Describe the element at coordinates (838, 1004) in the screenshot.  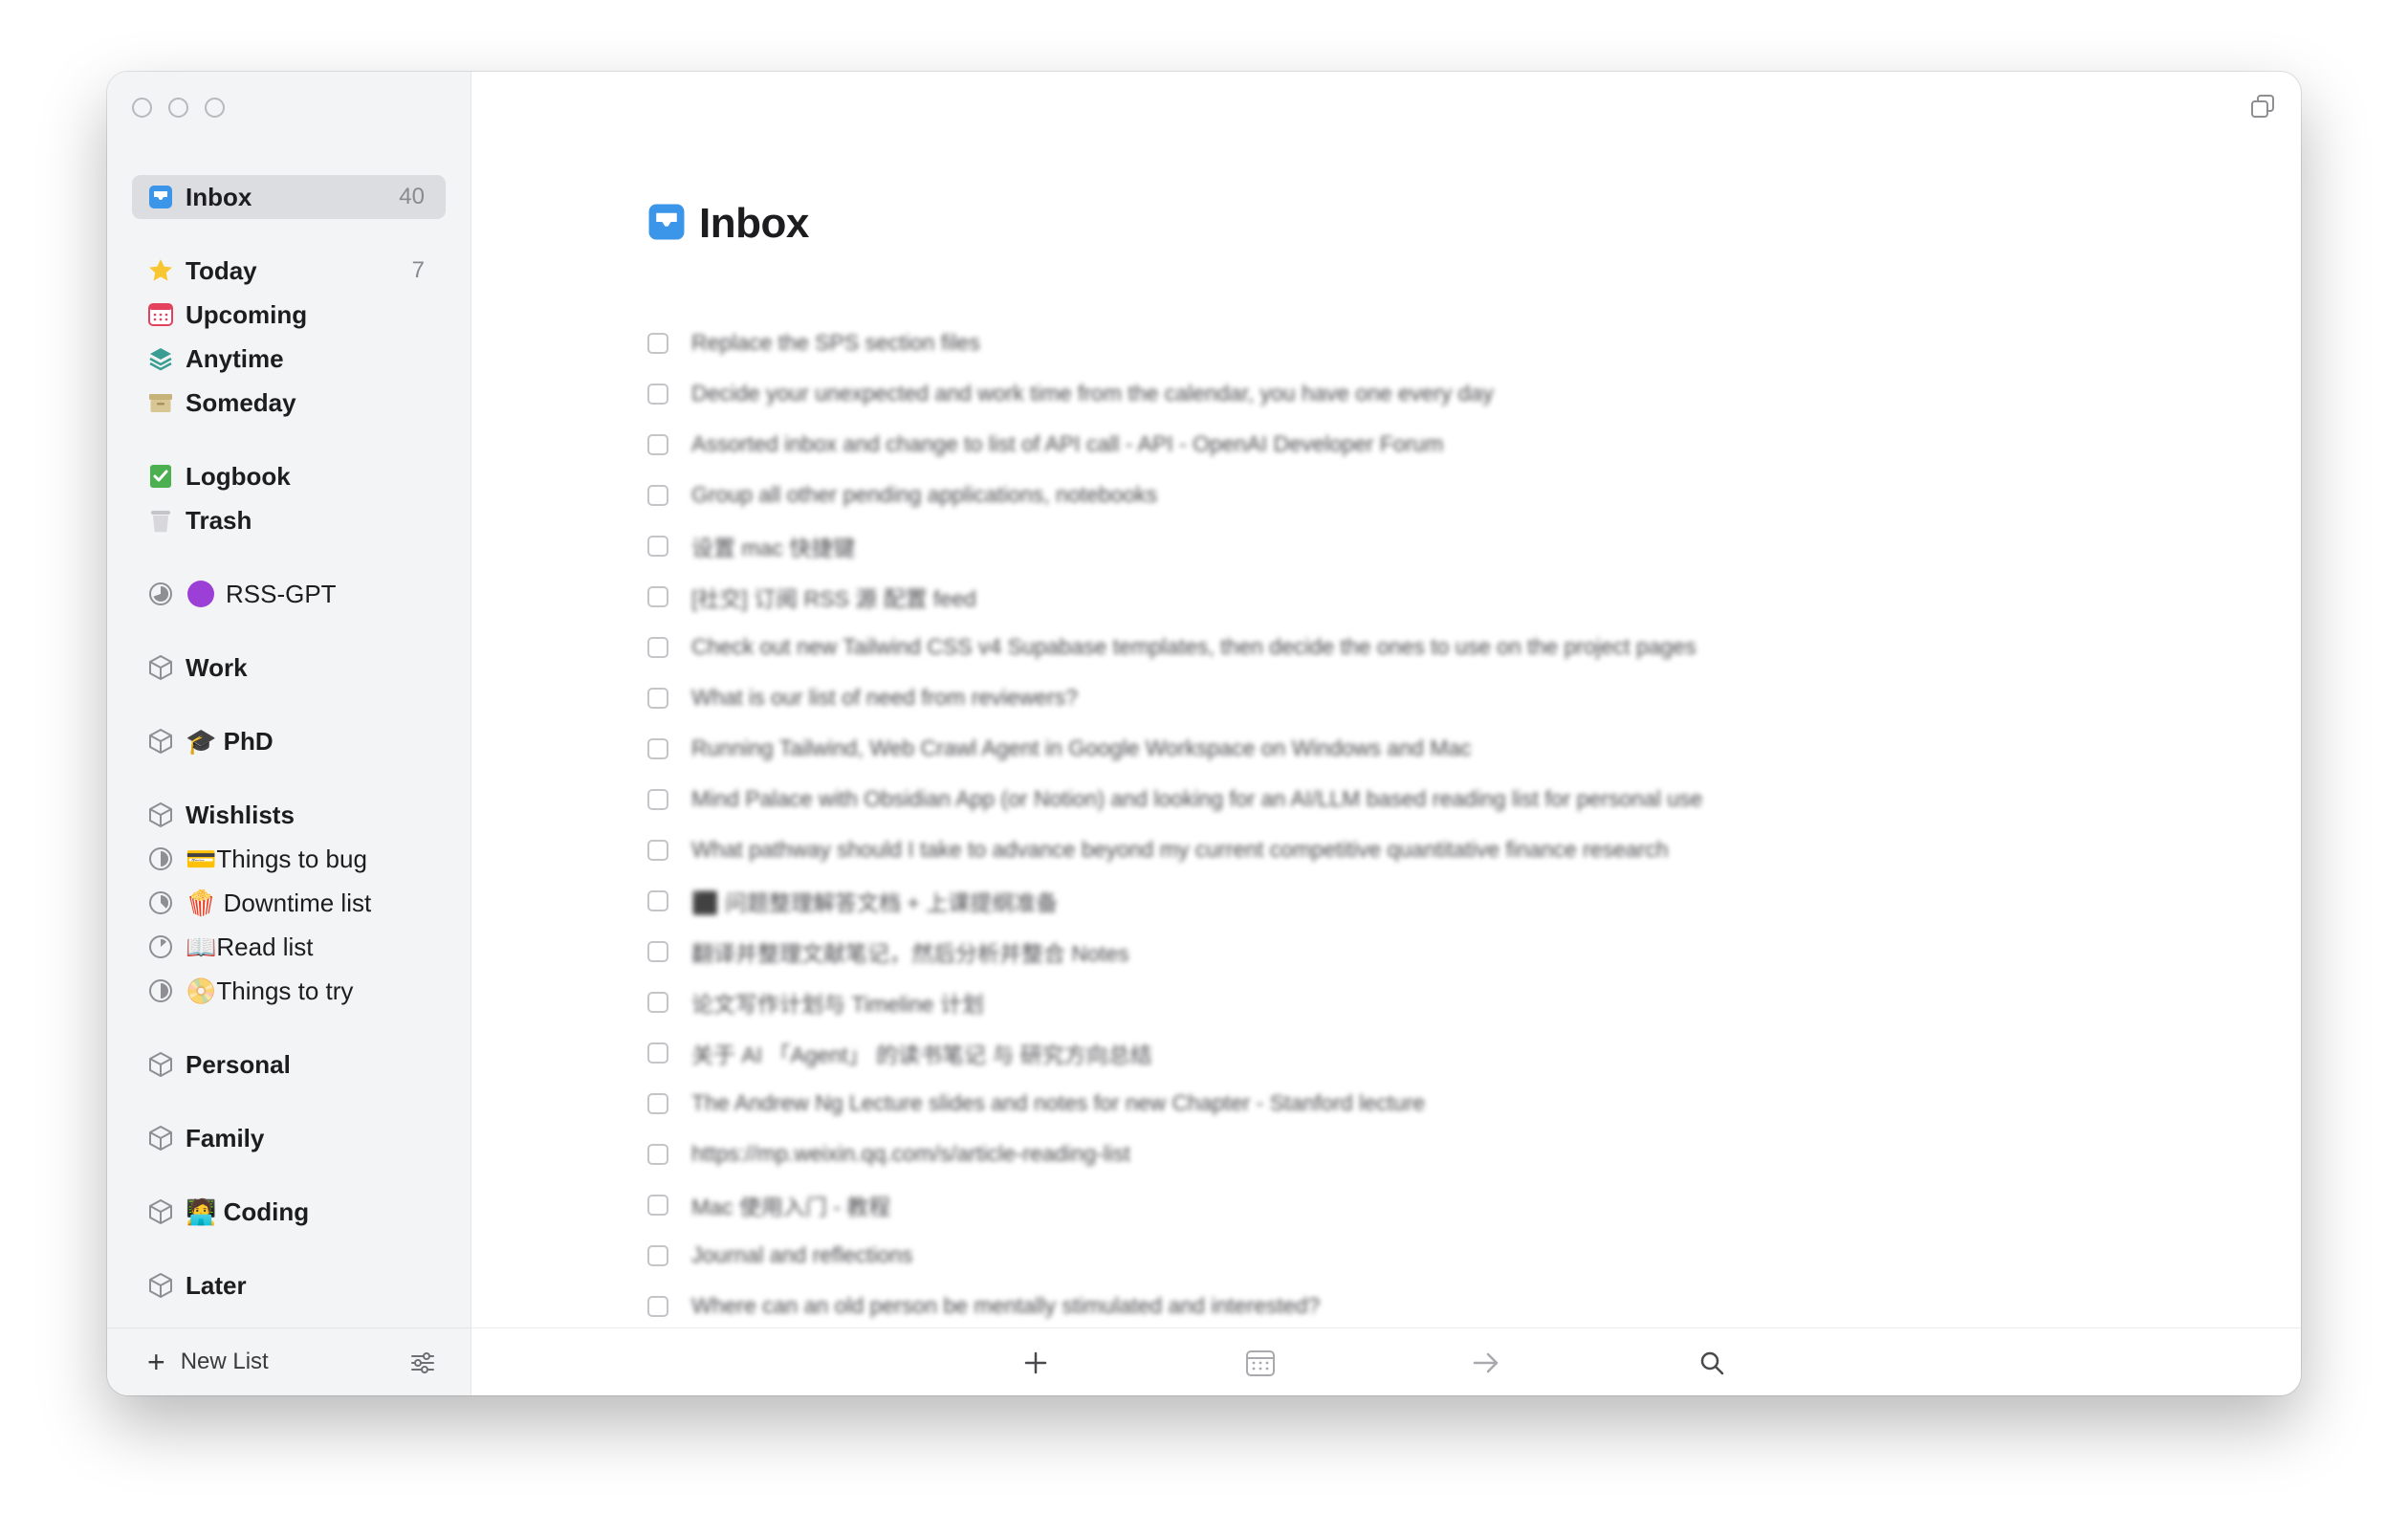
I see `task-title: 论文写作计划与 Timeline 计划` at that location.